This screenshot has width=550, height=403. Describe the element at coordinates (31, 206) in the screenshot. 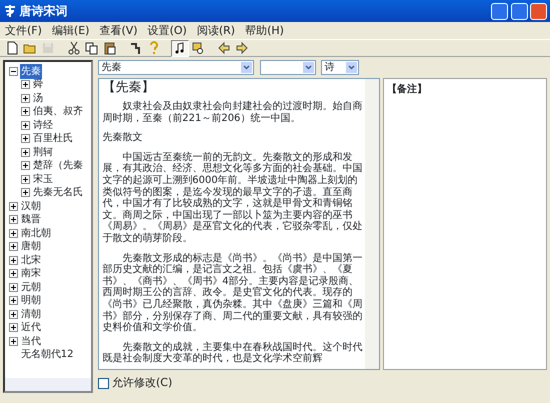

I see `tree-item: 汉朝` at that location.